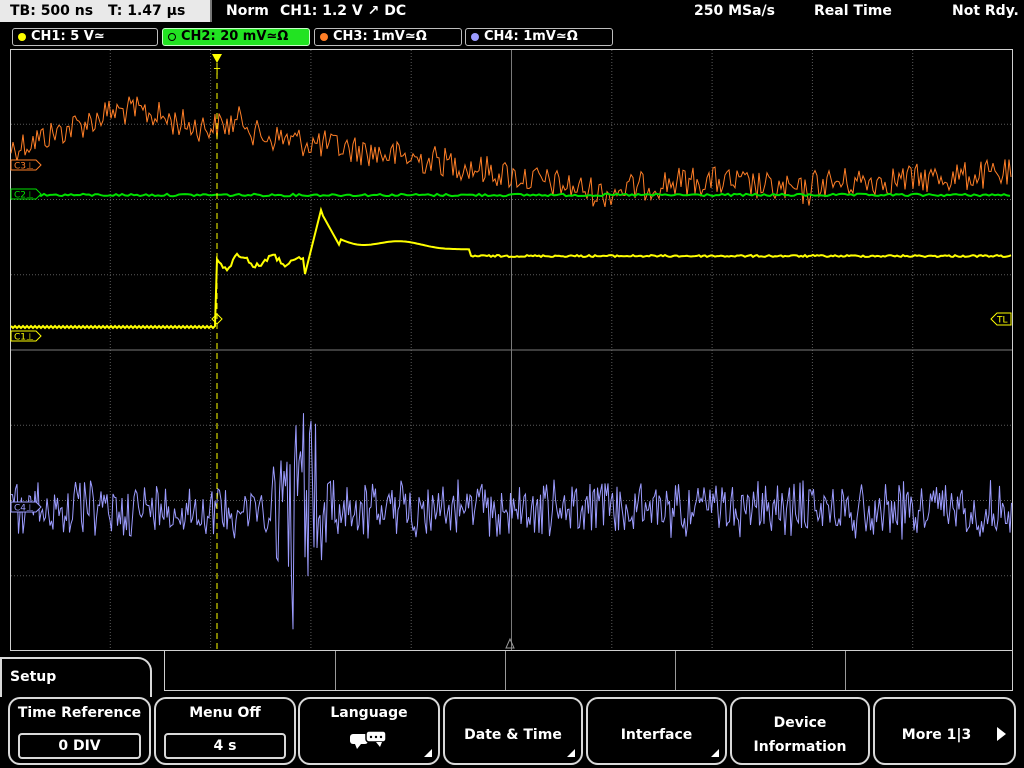 This screenshot has height=768, width=1024. I want to click on ch2-marker-label: C2⊥, so click(24, 196).